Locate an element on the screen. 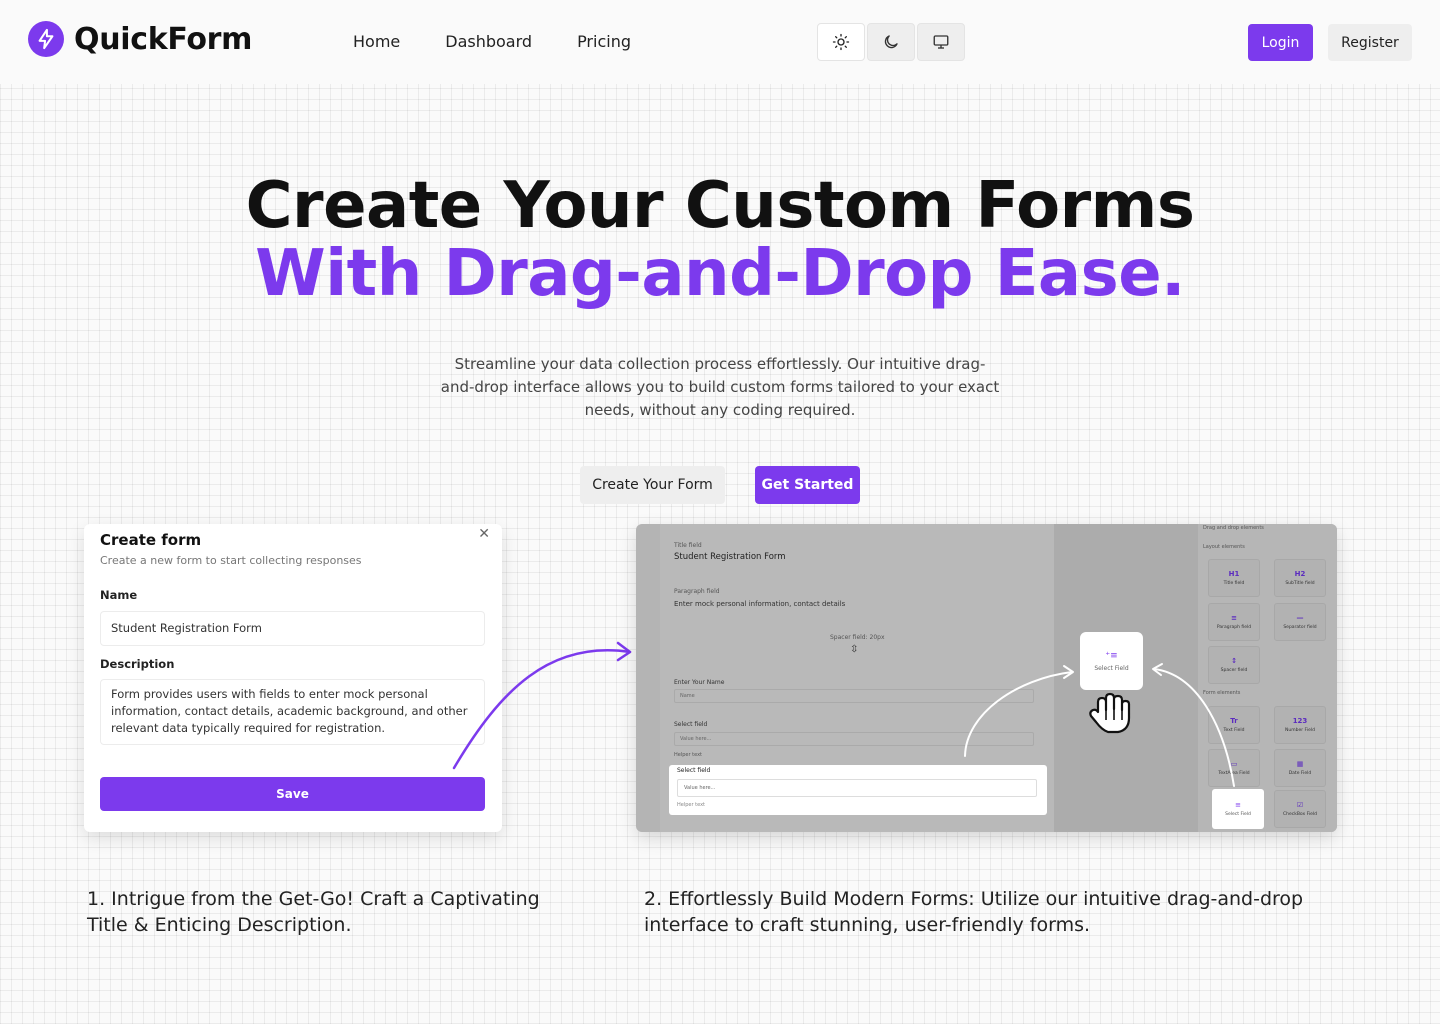 The image size is (1440, 1024). lightning-icon is located at coordinates (46, 39).